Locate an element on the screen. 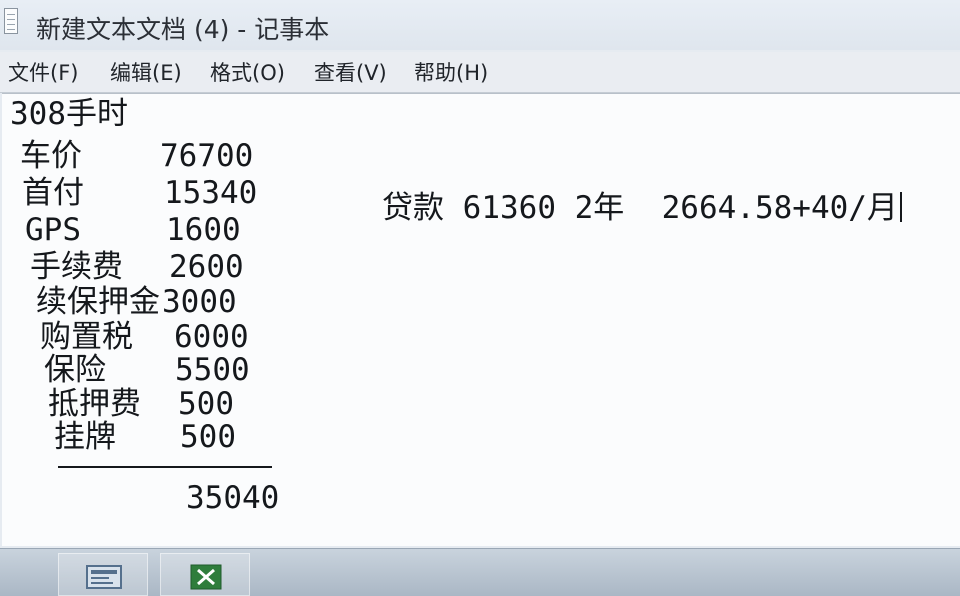 The height and width of the screenshot is (596, 960). notepad-icon is located at coordinates (11, 21).